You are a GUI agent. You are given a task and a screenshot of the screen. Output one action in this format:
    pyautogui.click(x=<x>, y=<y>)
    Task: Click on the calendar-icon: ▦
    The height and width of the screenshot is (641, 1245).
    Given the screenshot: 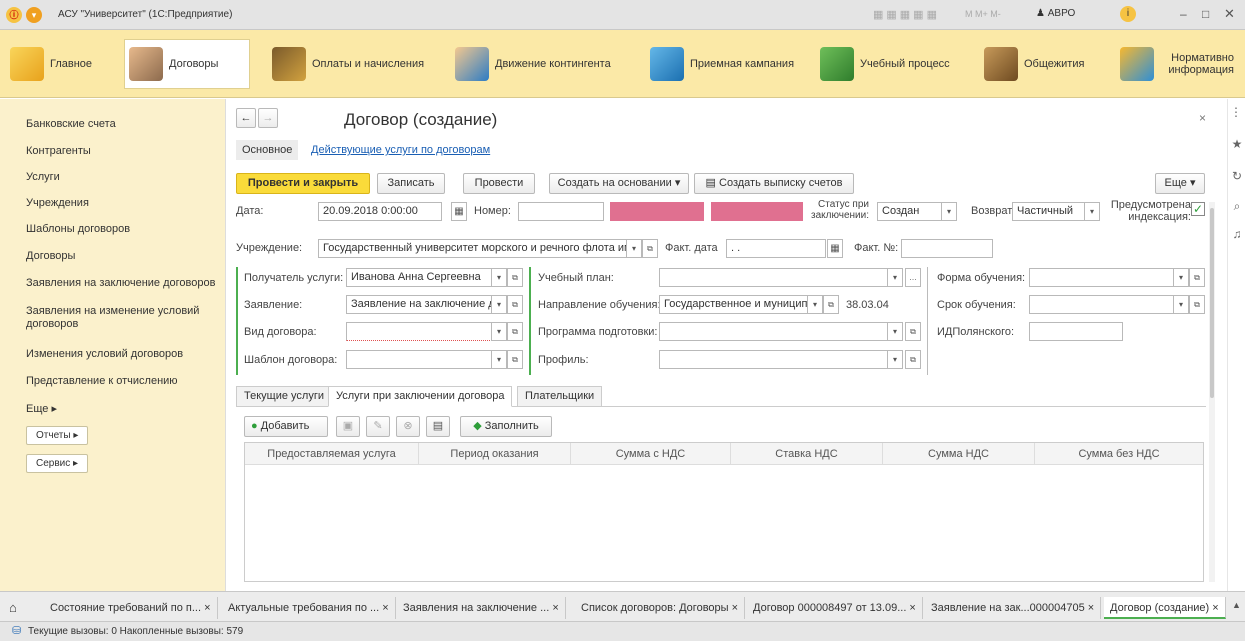 What is the action you would take?
    pyautogui.click(x=459, y=211)
    